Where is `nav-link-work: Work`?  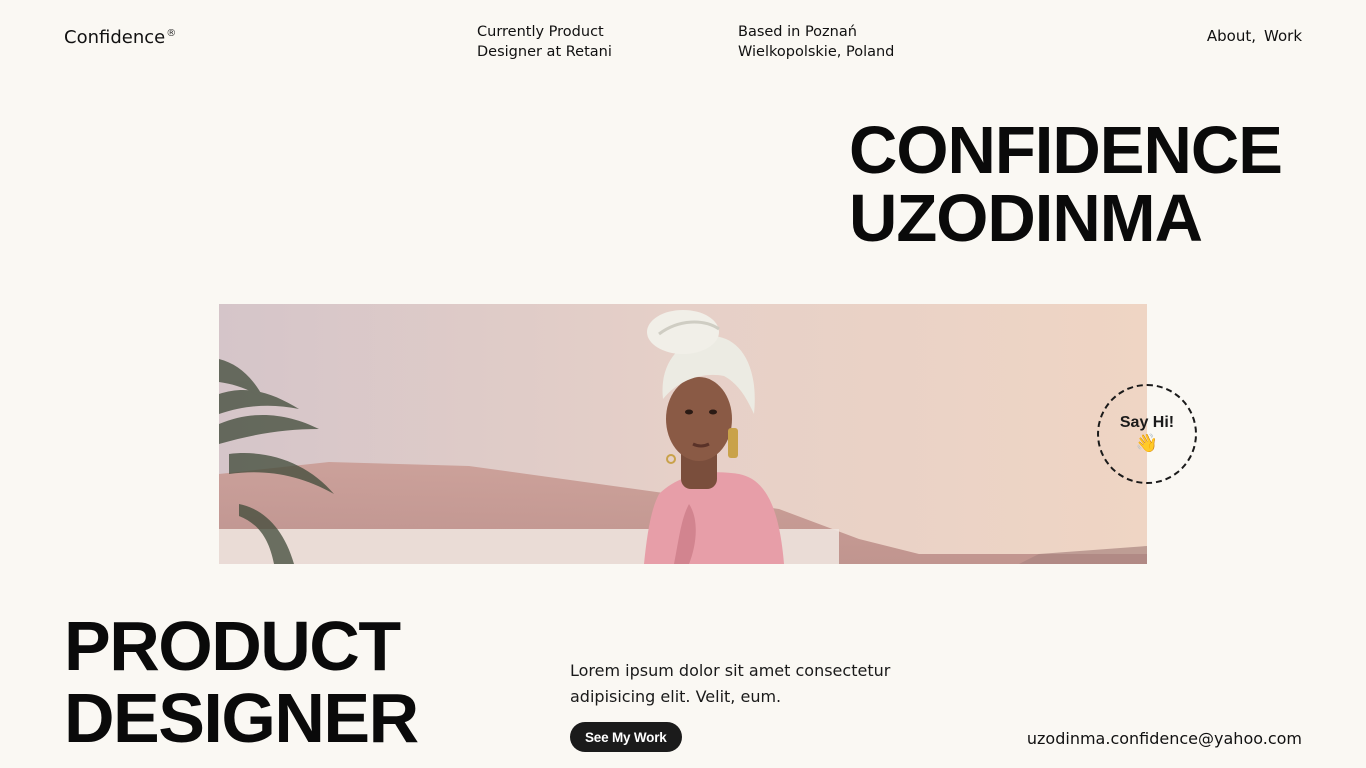
nav-link-work: Work is located at coordinates (1283, 36).